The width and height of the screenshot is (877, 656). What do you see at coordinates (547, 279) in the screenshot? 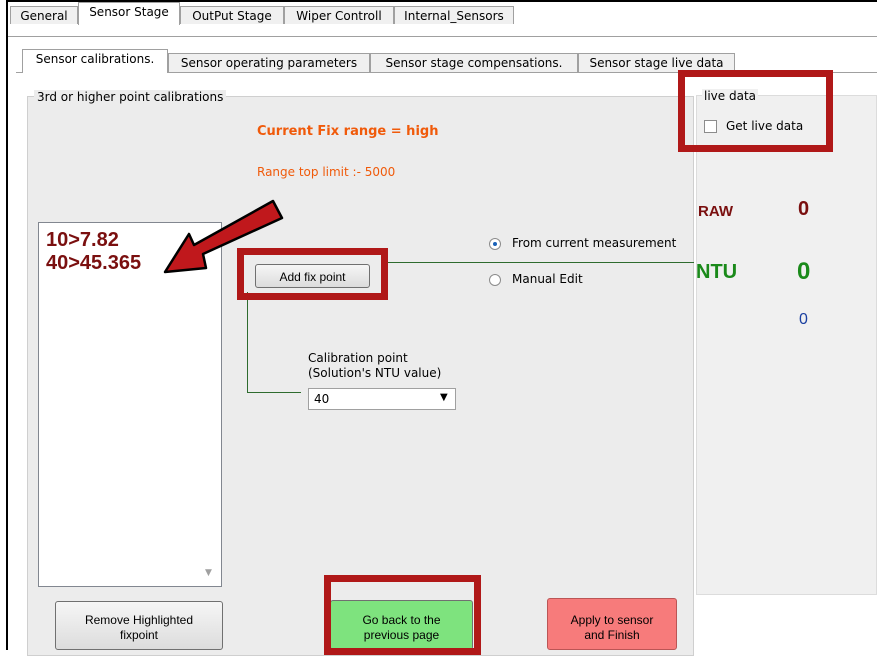
I see `radio-label-manual-edit: Manual Edit` at bounding box center [547, 279].